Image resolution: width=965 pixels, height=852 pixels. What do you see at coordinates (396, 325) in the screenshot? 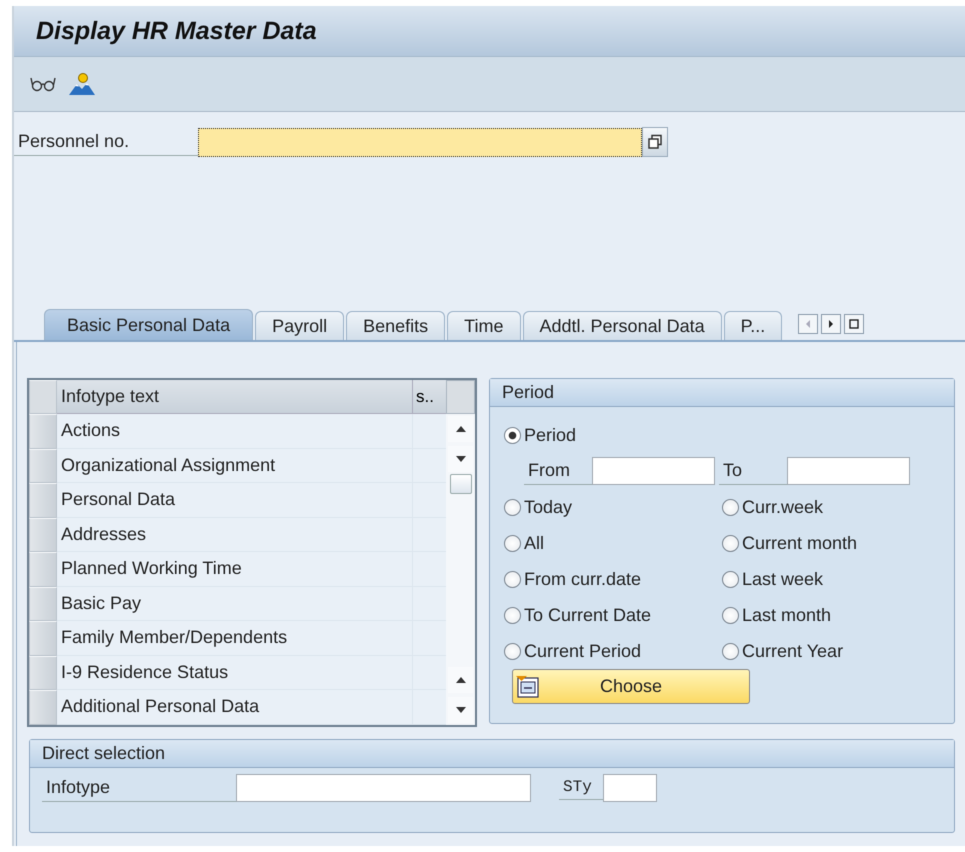
I see `tab: Benefits` at bounding box center [396, 325].